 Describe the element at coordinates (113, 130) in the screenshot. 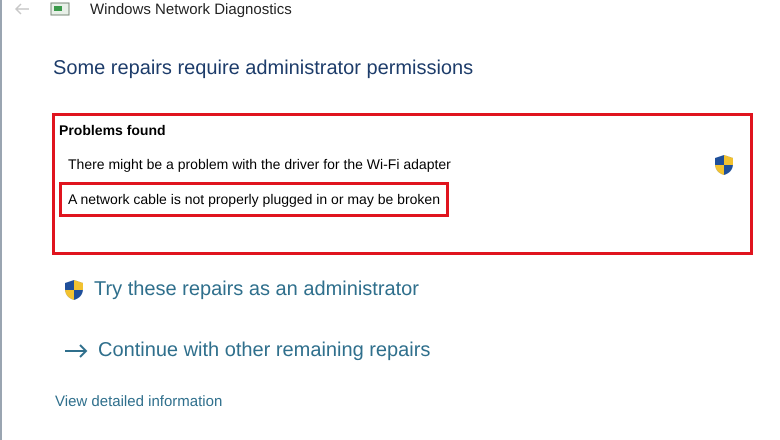

I see `problems-title: Problems found` at that location.